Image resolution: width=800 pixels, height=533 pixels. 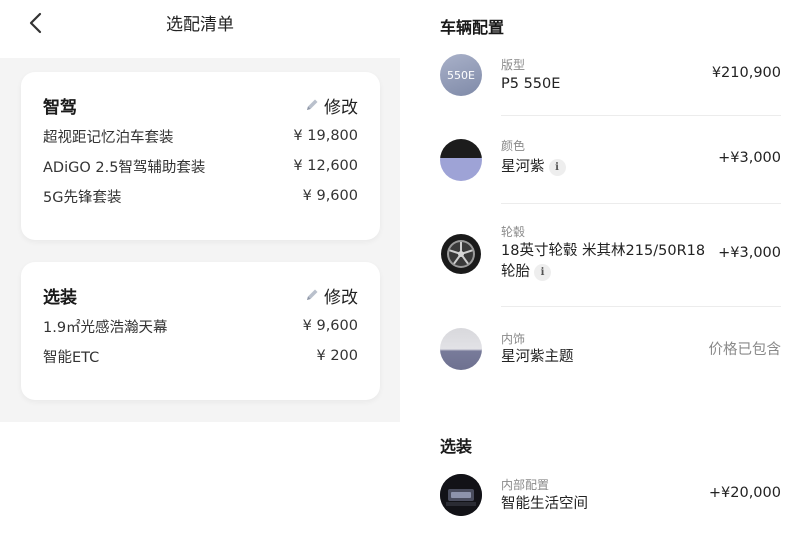 What do you see at coordinates (744, 493) in the screenshot?
I see `item-price: +¥20,000` at bounding box center [744, 493].